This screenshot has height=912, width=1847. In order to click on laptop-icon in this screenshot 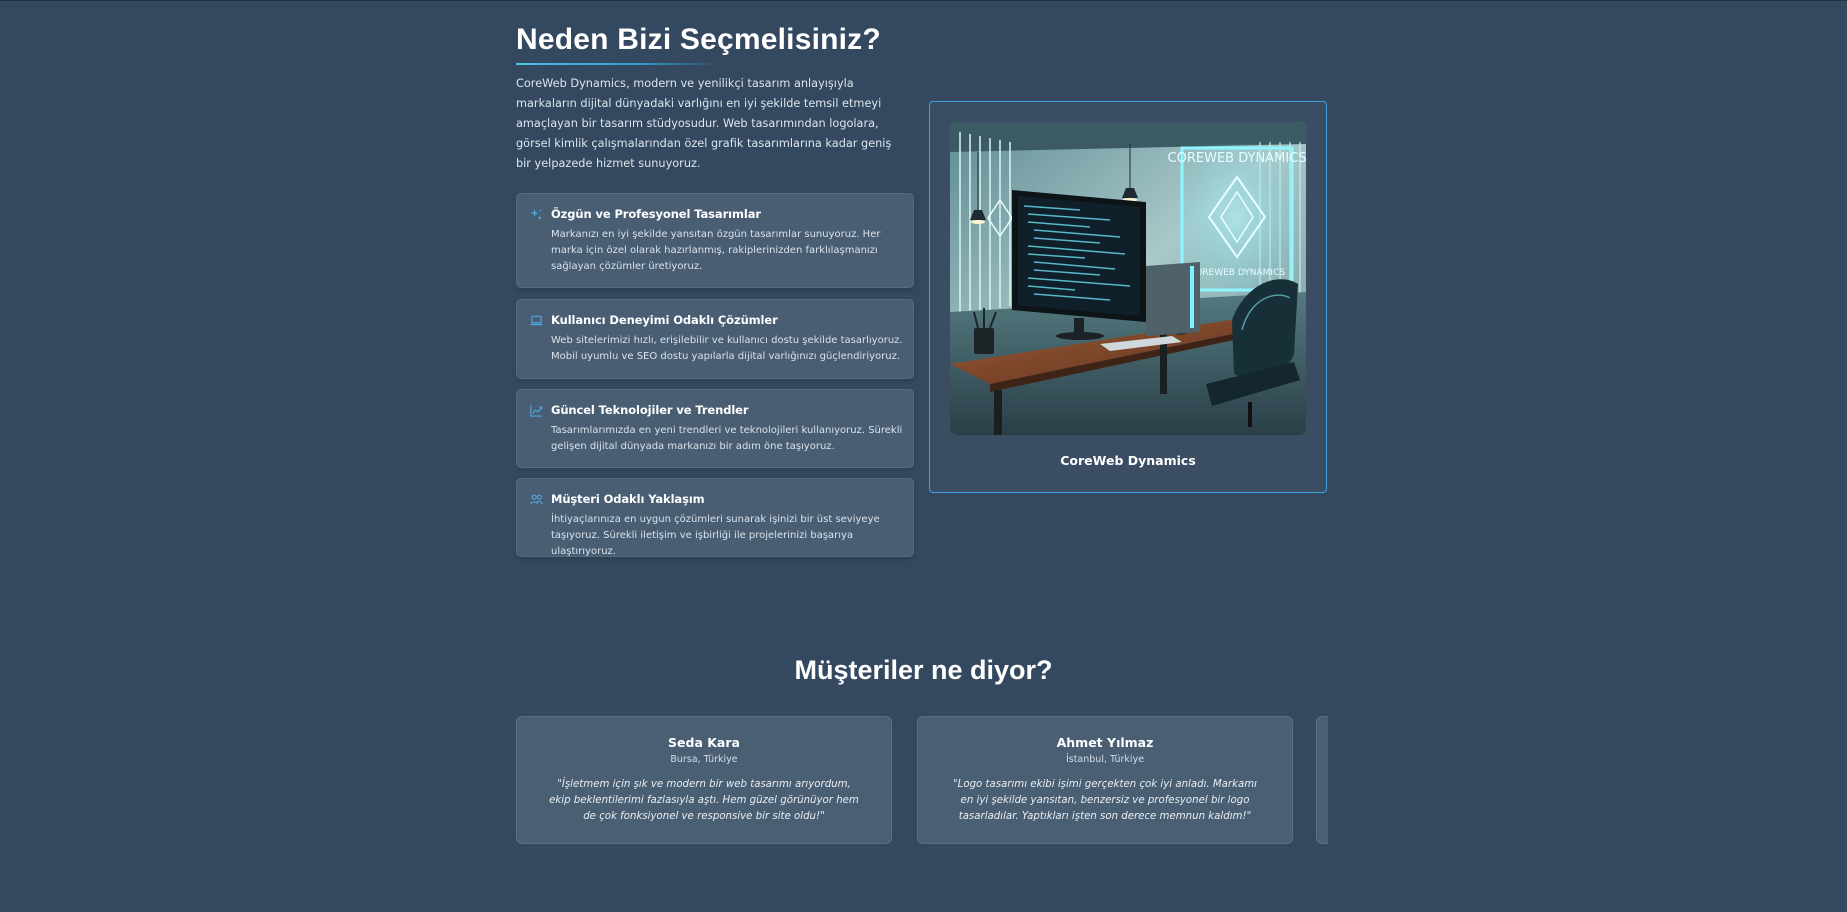, I will do `click(536, 320)`.